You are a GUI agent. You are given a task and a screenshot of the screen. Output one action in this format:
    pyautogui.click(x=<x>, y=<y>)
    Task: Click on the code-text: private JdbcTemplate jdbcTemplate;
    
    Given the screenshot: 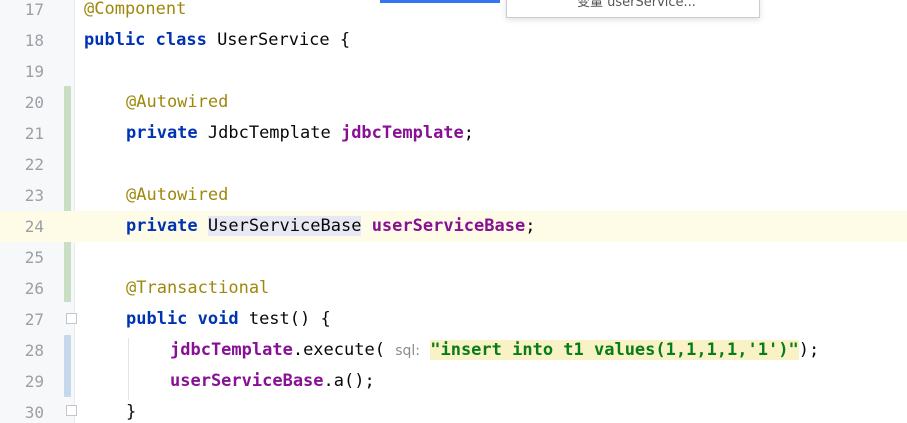 What is the action you would take?
    pyautogui.click(x=300, y=133)
    